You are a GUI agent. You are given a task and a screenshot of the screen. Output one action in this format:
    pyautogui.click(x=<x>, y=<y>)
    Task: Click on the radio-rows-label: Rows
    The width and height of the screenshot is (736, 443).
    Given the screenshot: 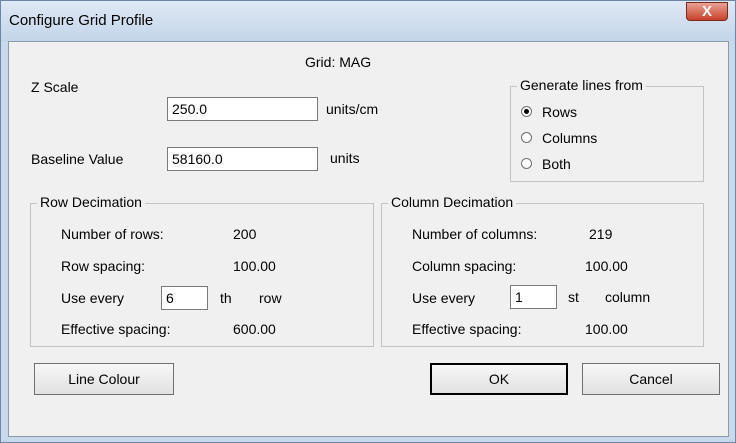 What is the action you would take?
    pyautogui.click(x=559, y=112)
    